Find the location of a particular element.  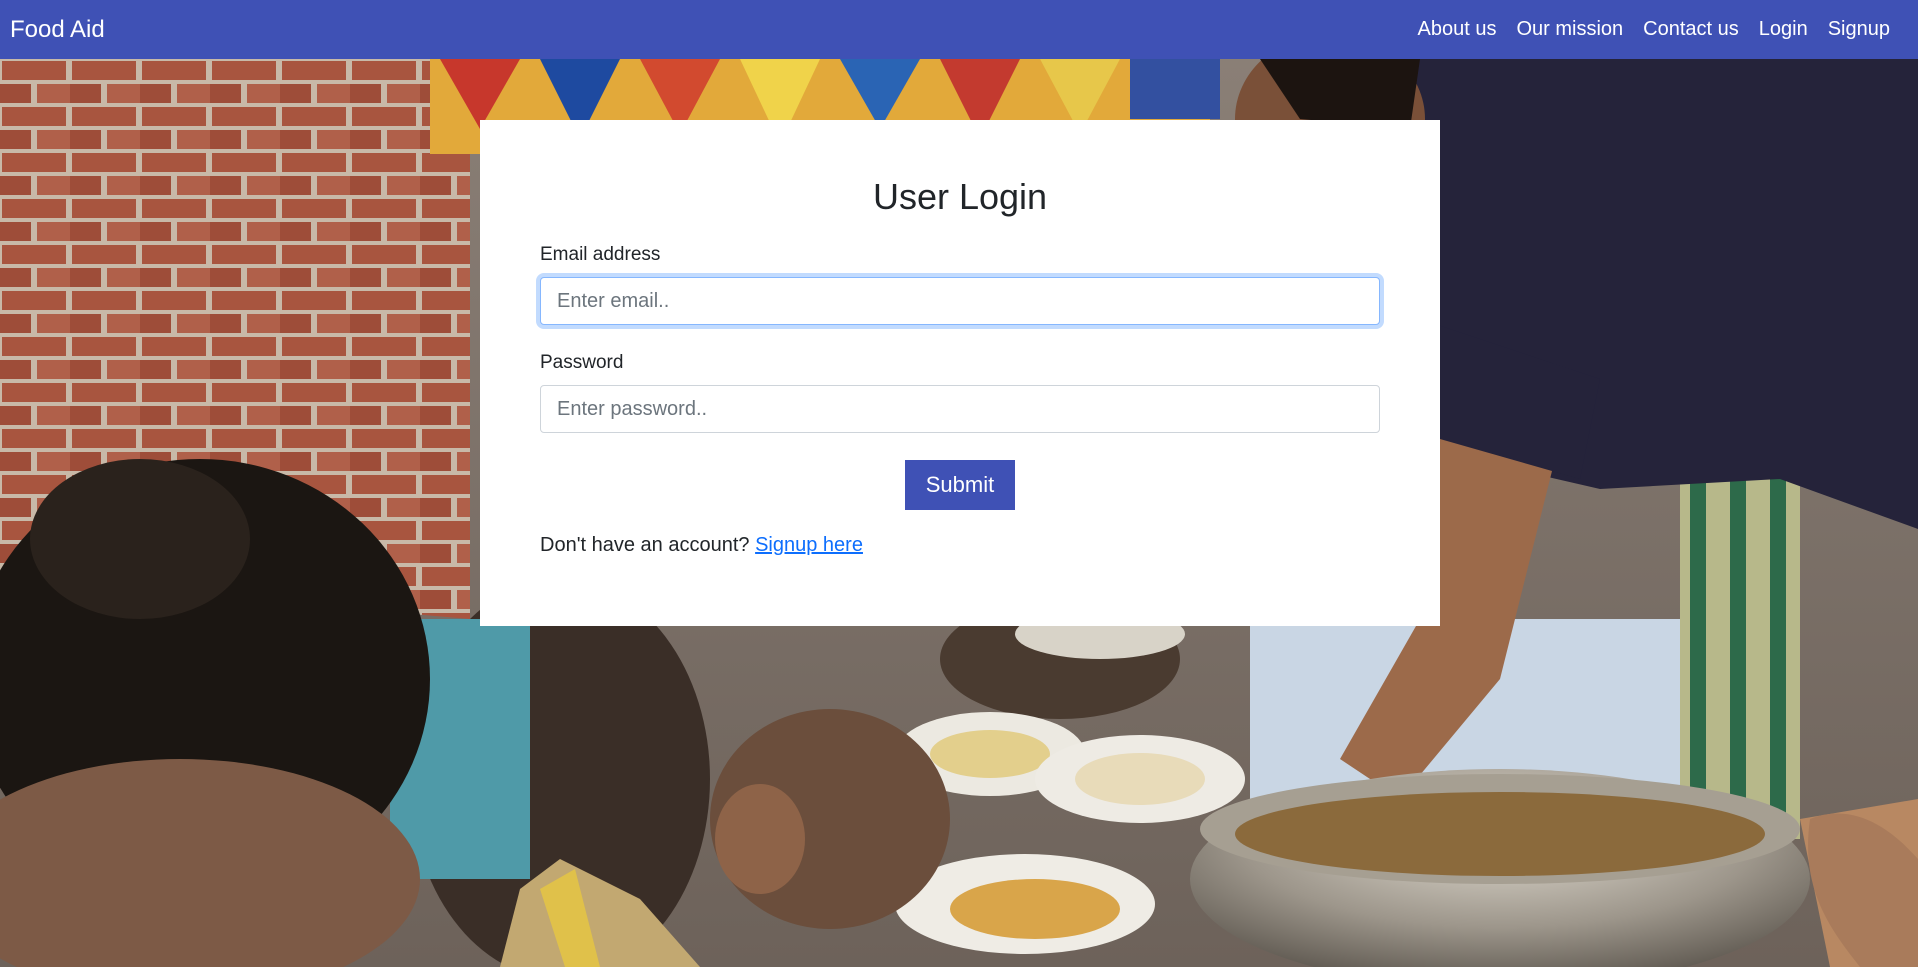

signup-link: Signup here is located at coordinates (809, 545).